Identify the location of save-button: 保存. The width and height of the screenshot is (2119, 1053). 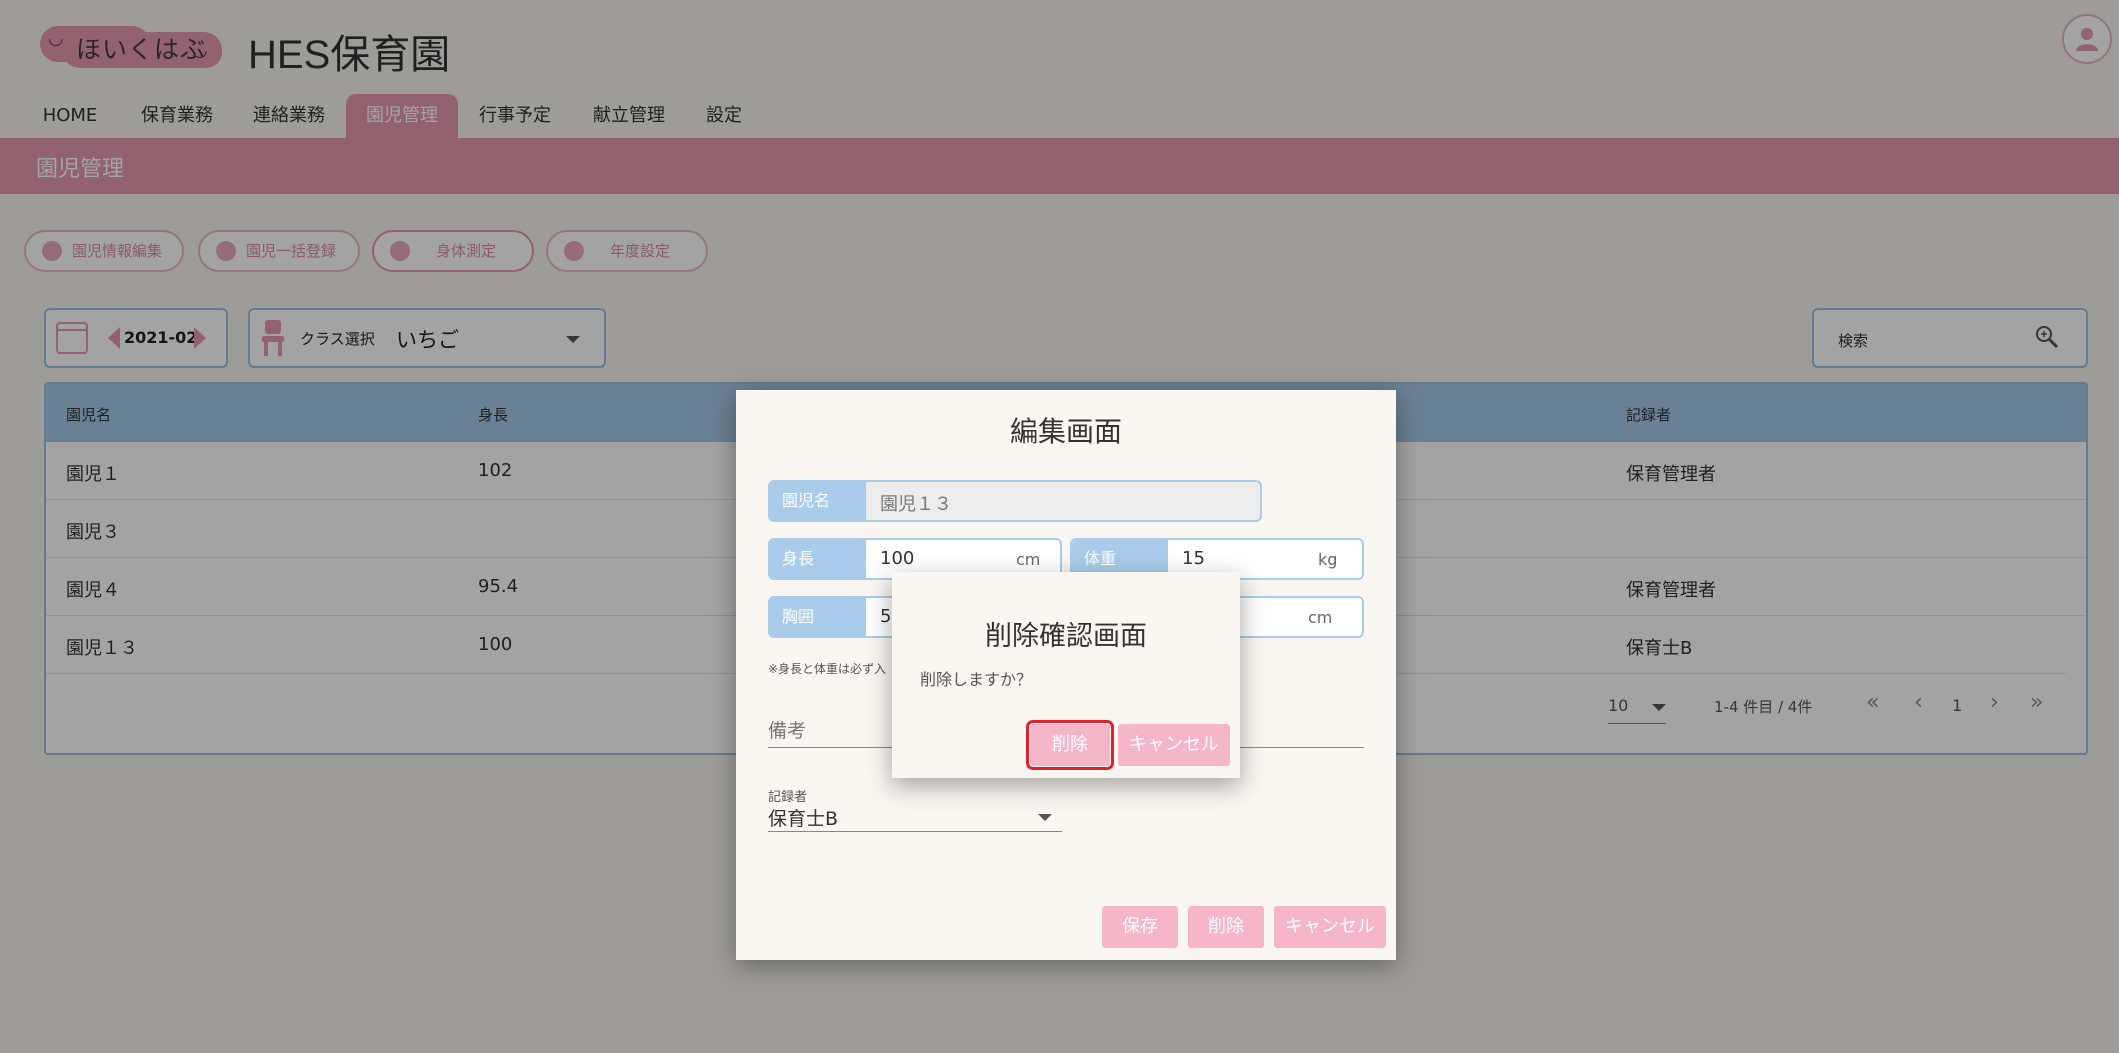
(1140, 927).